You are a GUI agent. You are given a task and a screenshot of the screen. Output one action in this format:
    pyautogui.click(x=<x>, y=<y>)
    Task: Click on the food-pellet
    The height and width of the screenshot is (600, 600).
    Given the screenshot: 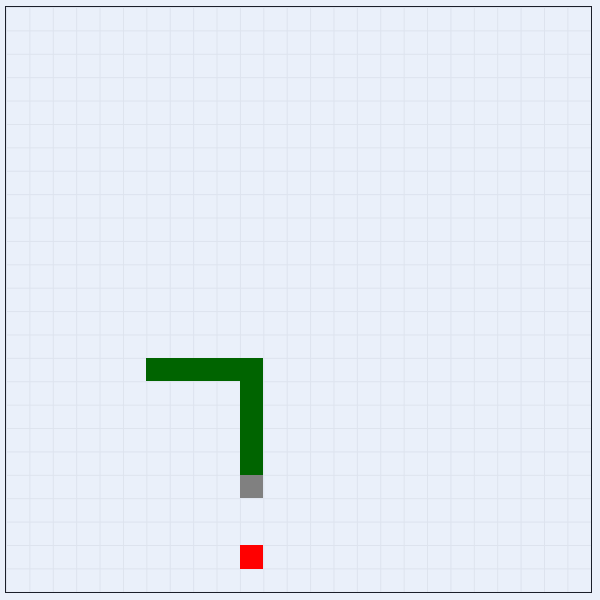 What is the action you would take?
    pyautogui.click(x=252, y=557)
    